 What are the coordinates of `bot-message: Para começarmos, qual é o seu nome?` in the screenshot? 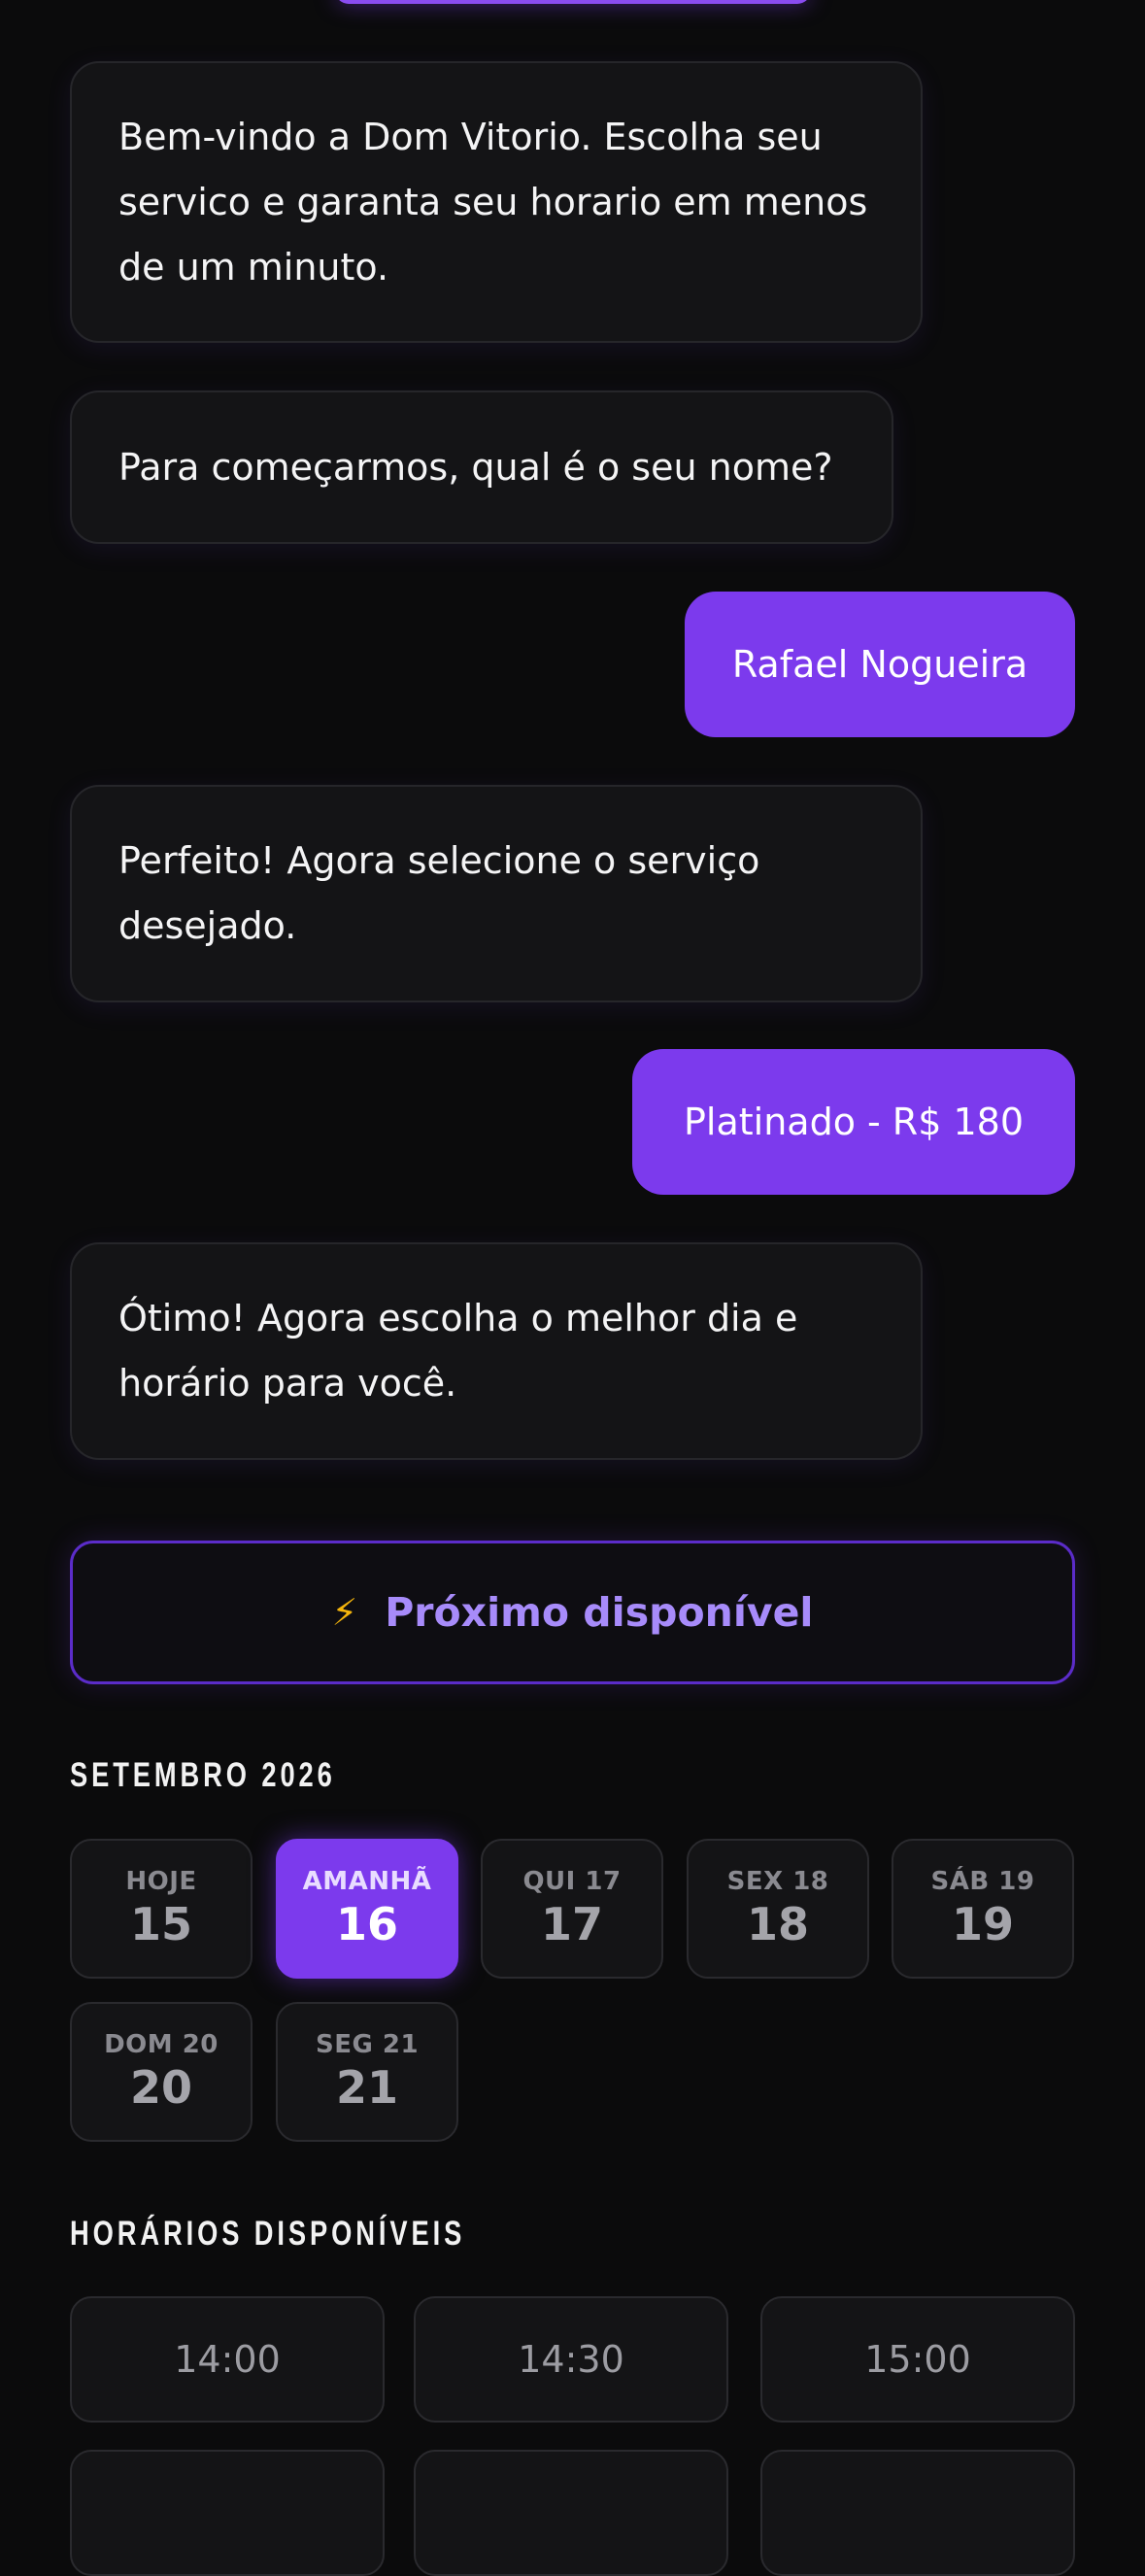 It's located at (481, 467).